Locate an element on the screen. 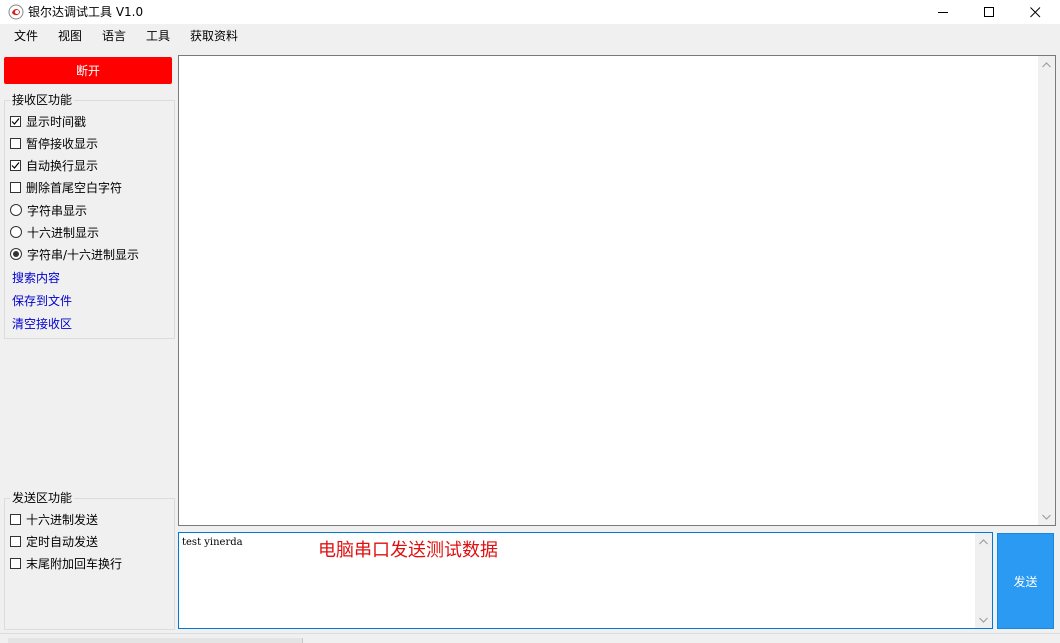 This screenshot has height=643, width=1060. option-label: 字符串显示 is located at coordinates (57, 210).